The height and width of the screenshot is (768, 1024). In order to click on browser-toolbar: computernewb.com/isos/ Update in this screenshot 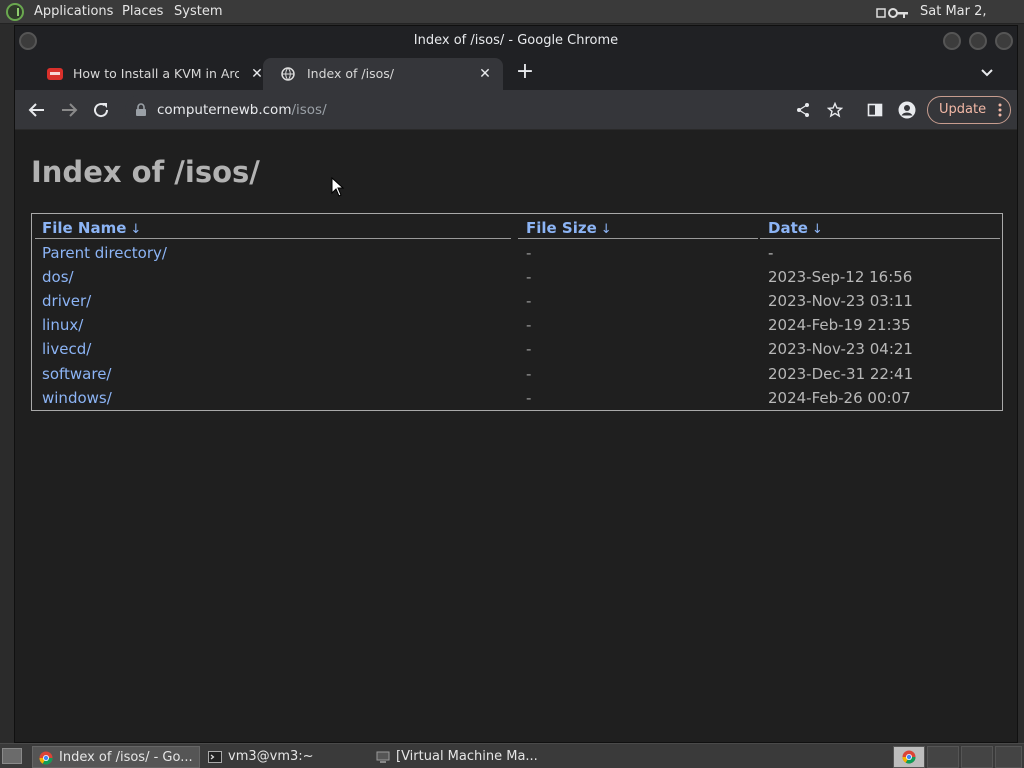, I will do `click(516, 110)`.